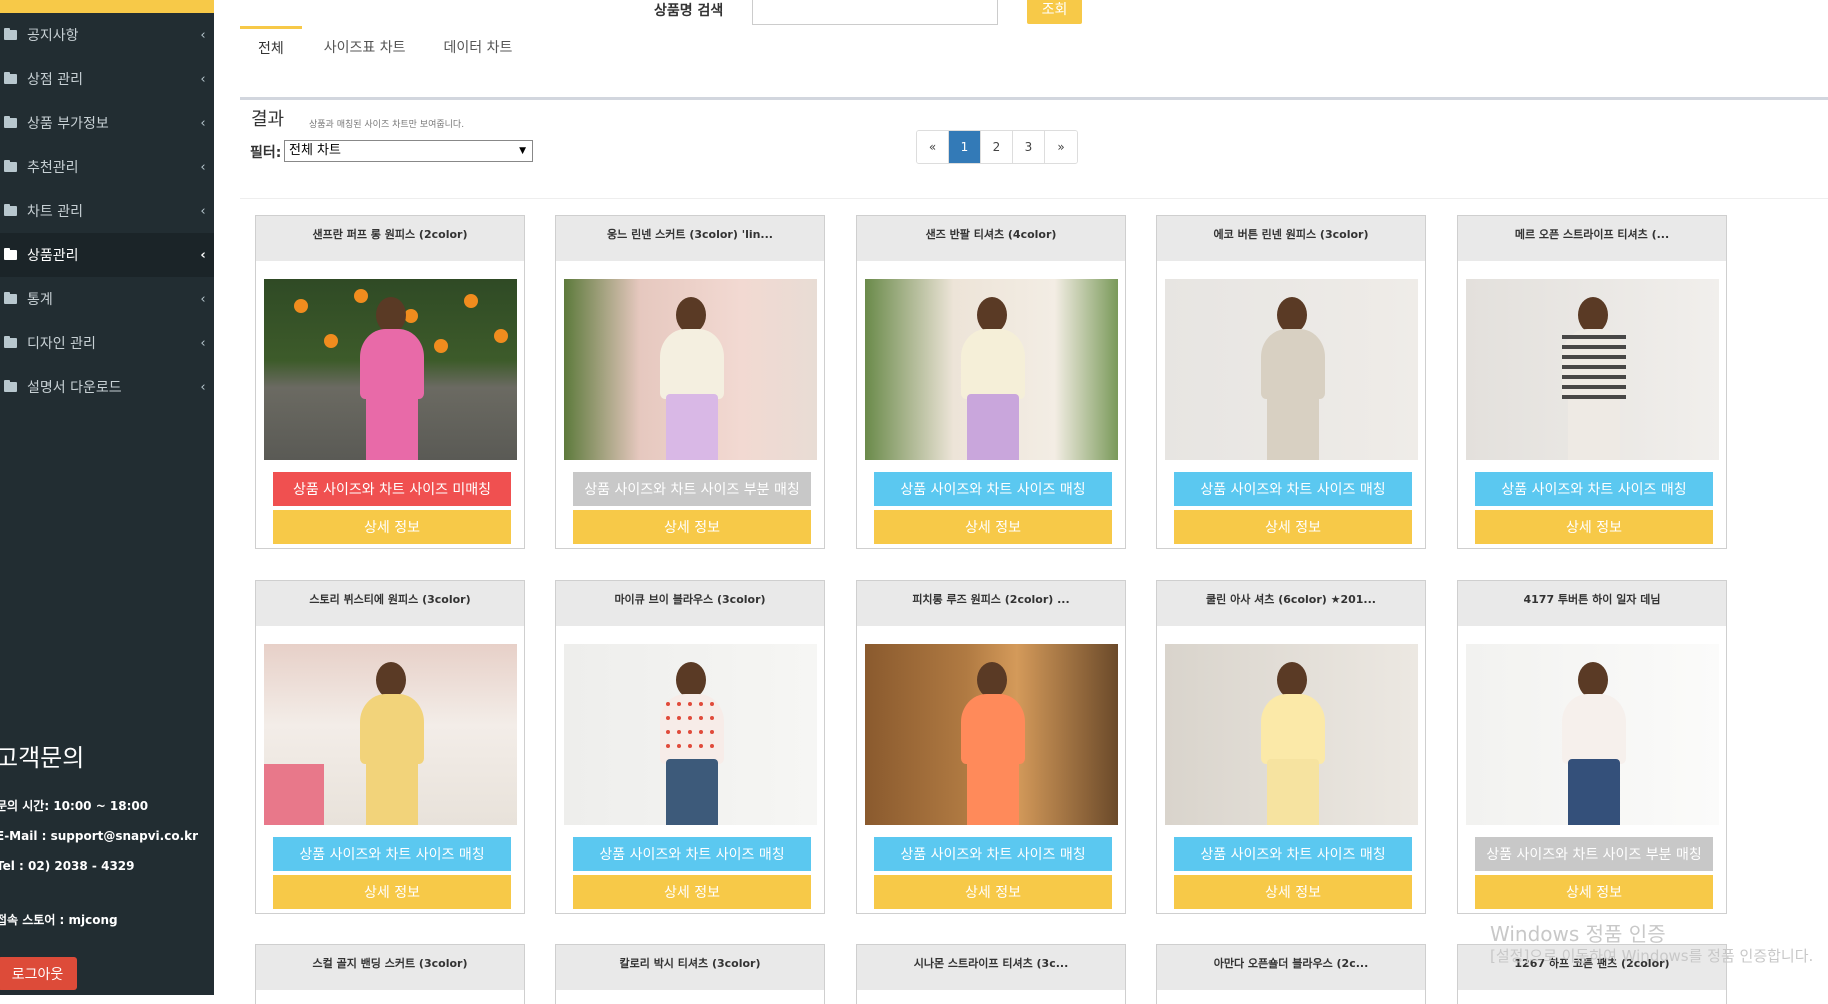 This screenshot has width=1828, height=1004. Describe the element at coordinates (107, 79) in the screenshot. I see `sidebar-item: 상점 관리 ‹` at that location.